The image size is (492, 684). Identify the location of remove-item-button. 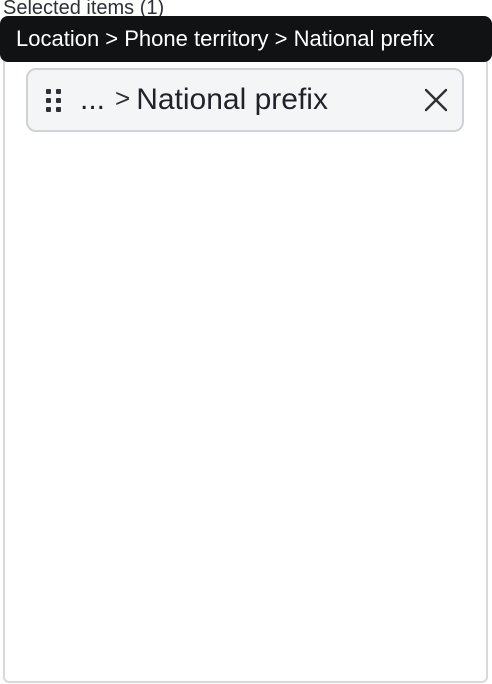
(436, 100).